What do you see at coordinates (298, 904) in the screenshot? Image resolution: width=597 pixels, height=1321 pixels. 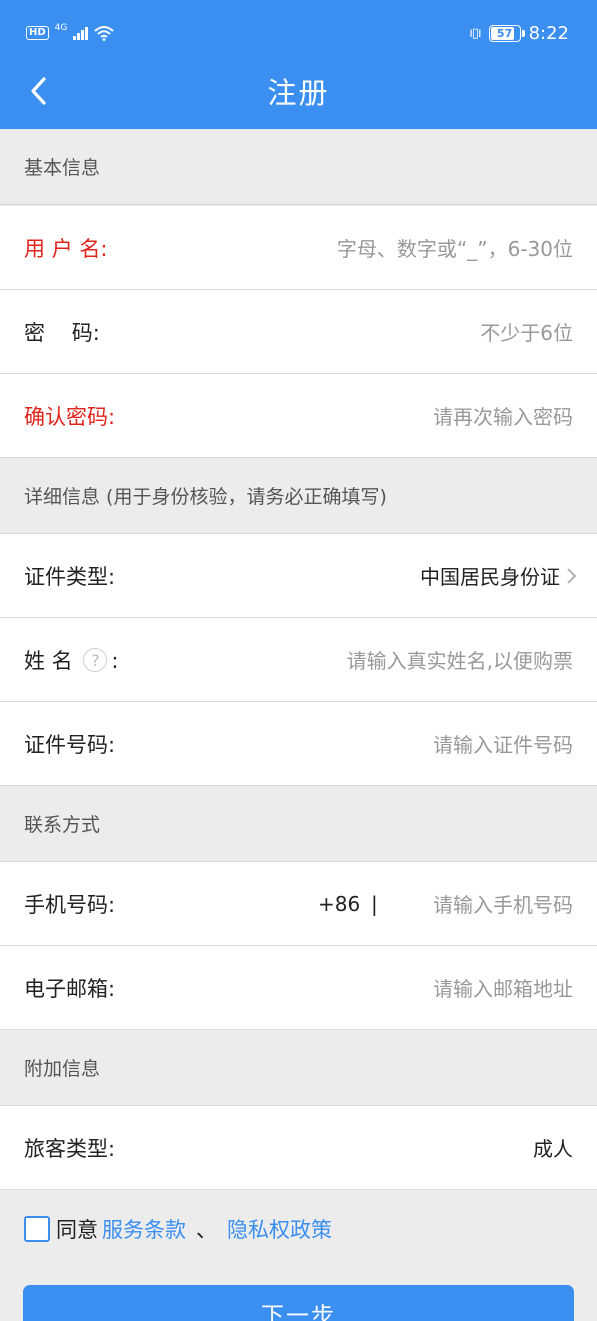 I see `phone-row: 手机号码: +86 | 请输入手机号码` at bounding box center [298, 904].